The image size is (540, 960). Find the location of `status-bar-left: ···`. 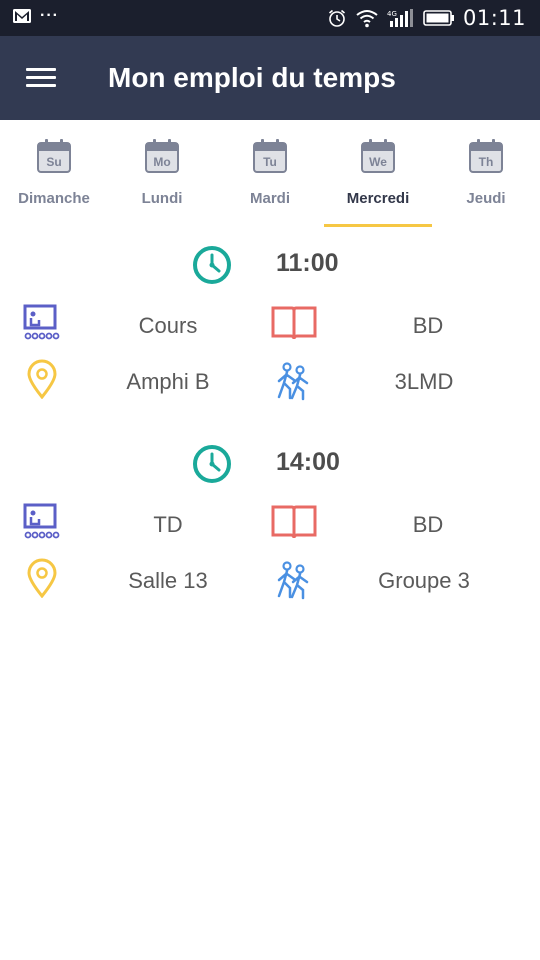

status-bar-left: ··· is located at coordinates (35, 16).